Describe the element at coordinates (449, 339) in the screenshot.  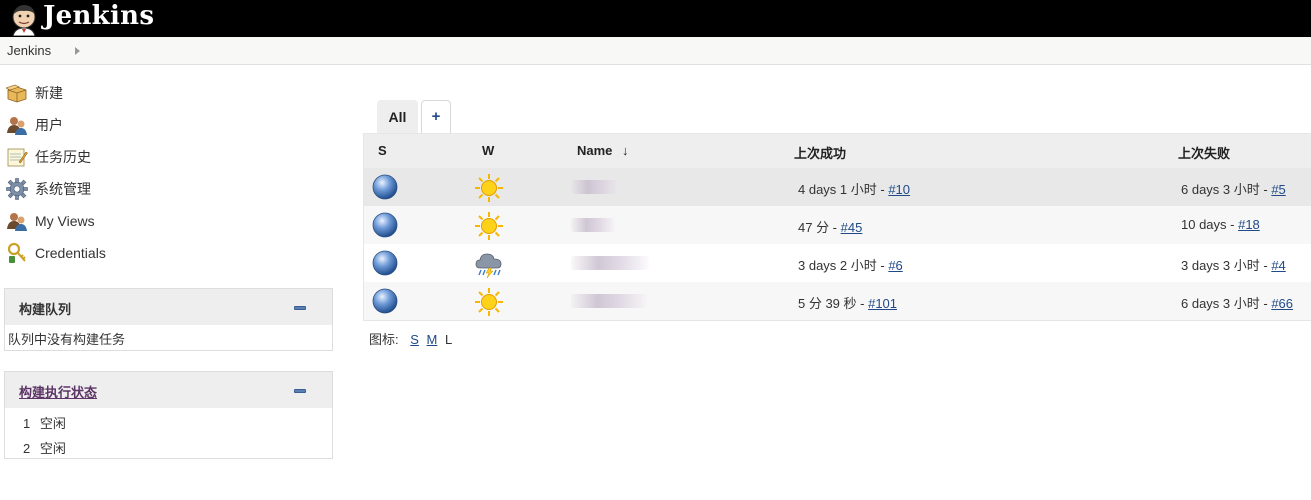
I see `icon-size-l-current: L` at that location.